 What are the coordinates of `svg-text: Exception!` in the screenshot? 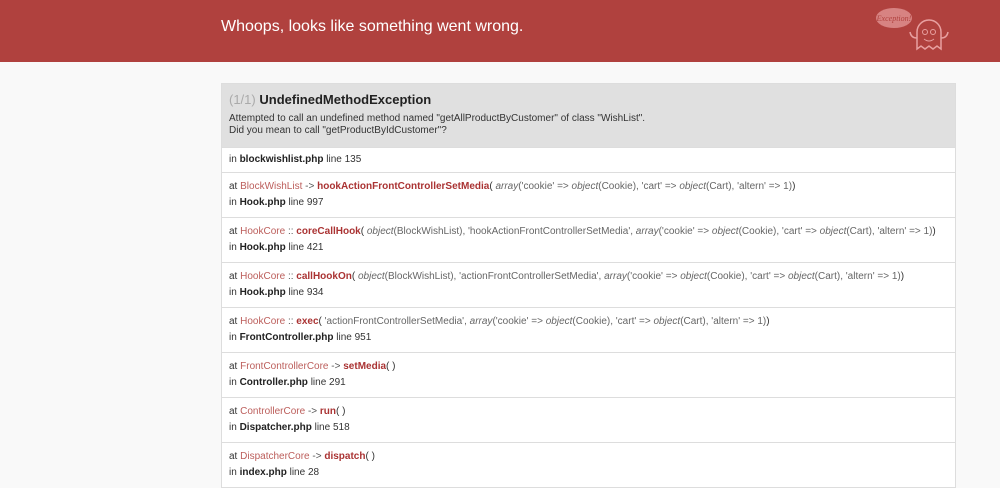 It's located at (894, 18).